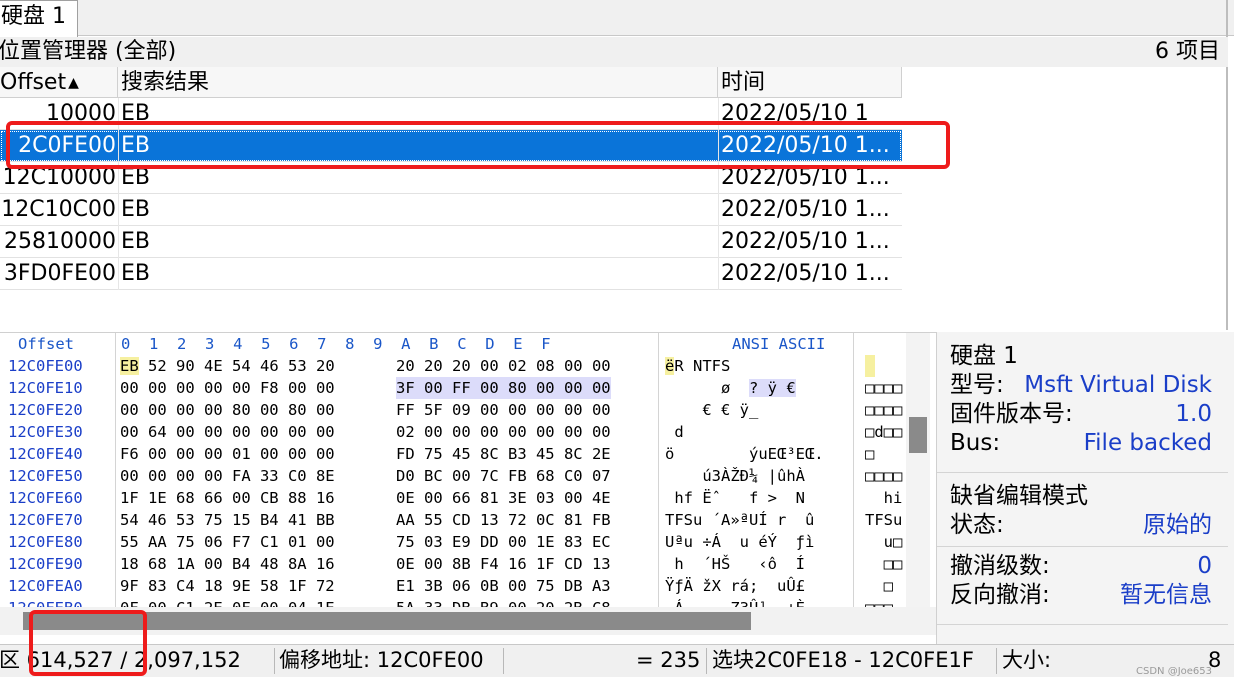 This screenshot has width=1234, height=677. What do you see at coordinates (1081, 595) in the screenshot?
I see `info-row-redo: 反向撤消: 暂无信息` at bounding box center [1081, 595].